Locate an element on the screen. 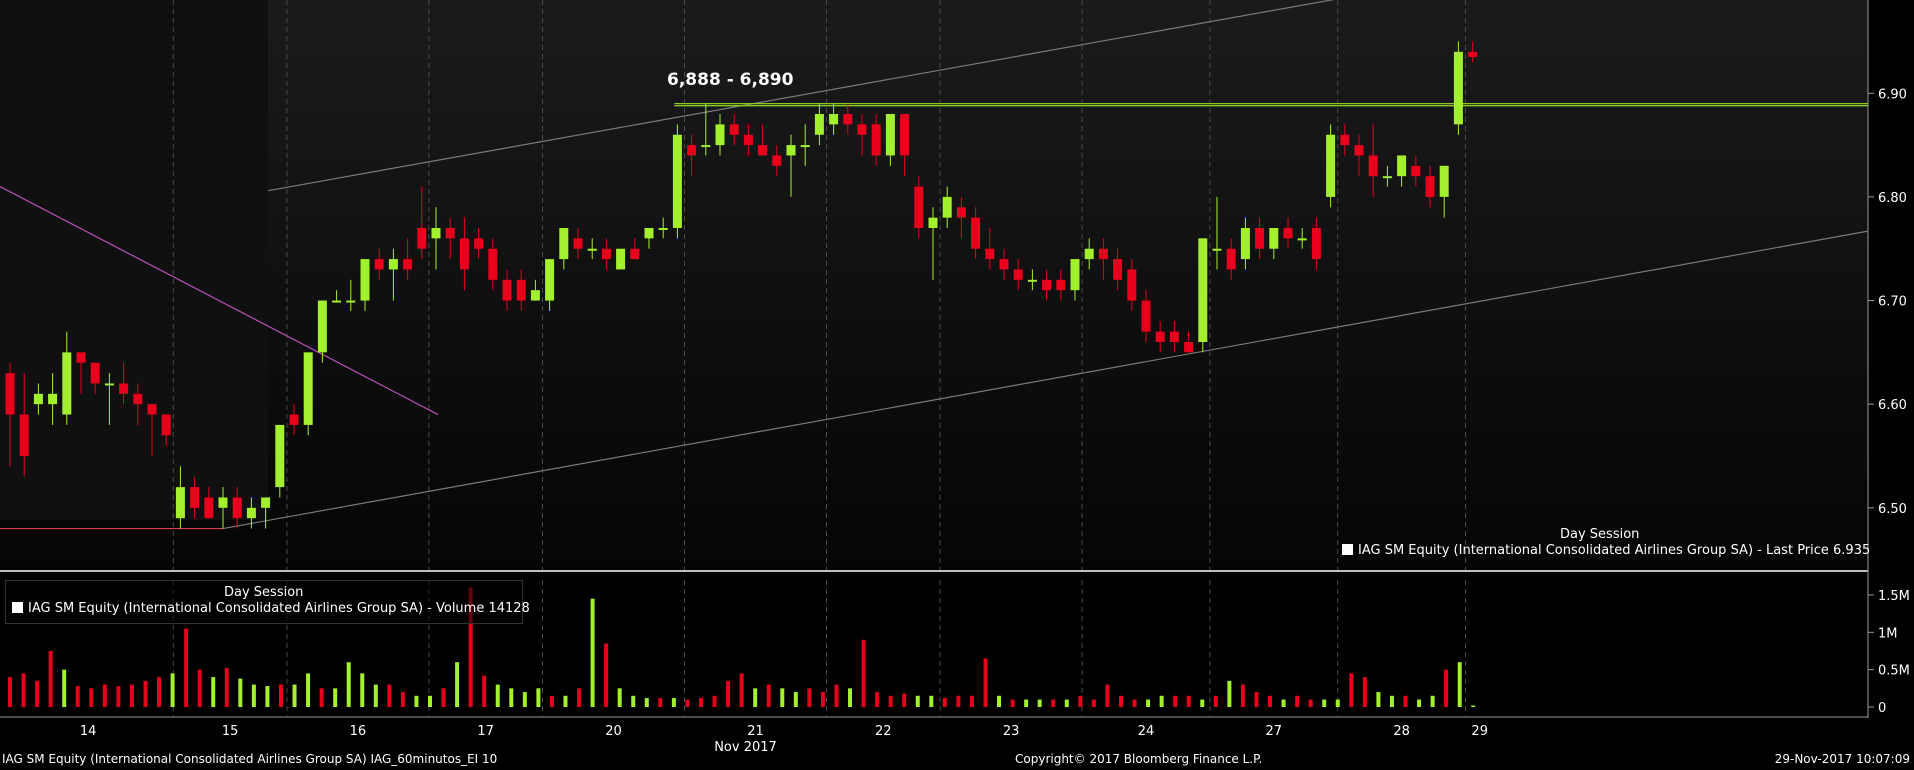 Image resolution: width=1914 pixels, height=770 pixels. x-tick-label: 24 is located at coordinates (1146, 731).